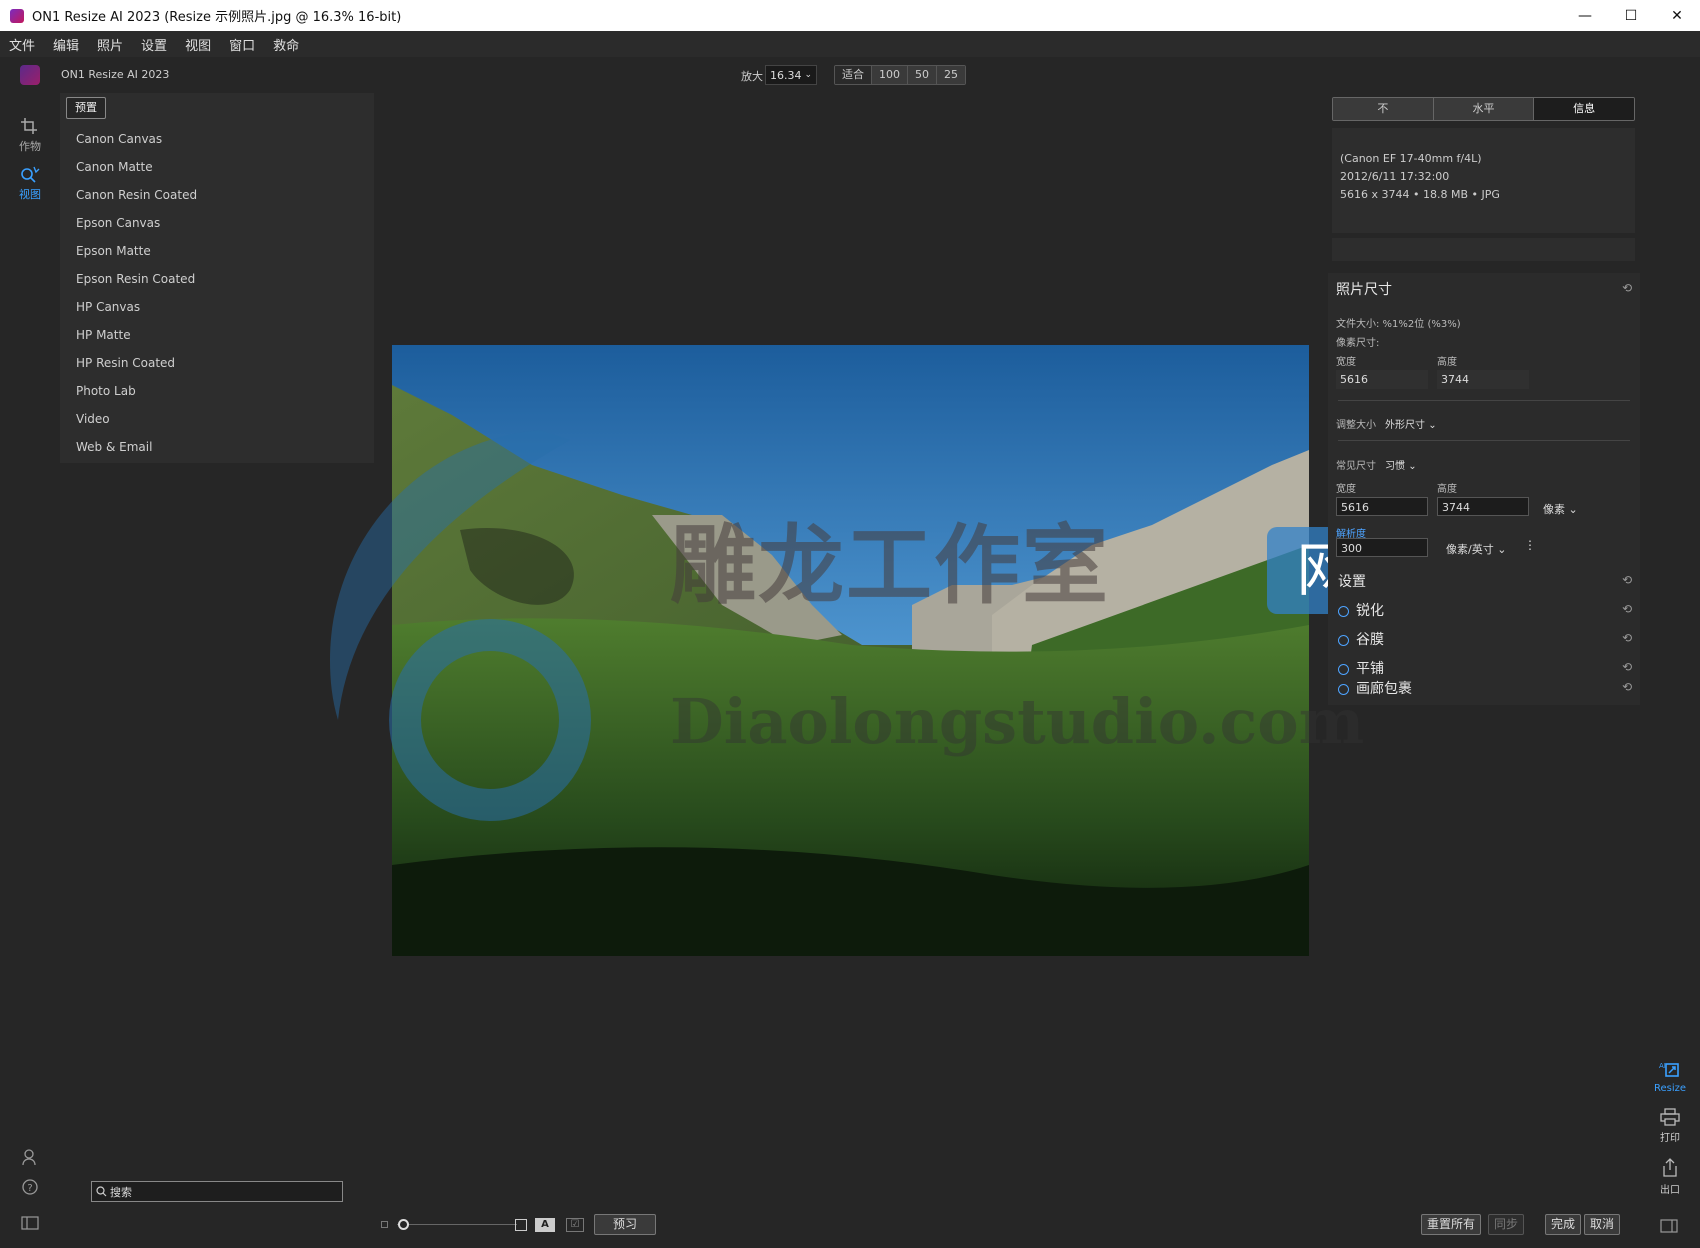 This screenshot has width=1700, height=1248. I want to click on preset-item: HP Canvas, so click(217, 307).